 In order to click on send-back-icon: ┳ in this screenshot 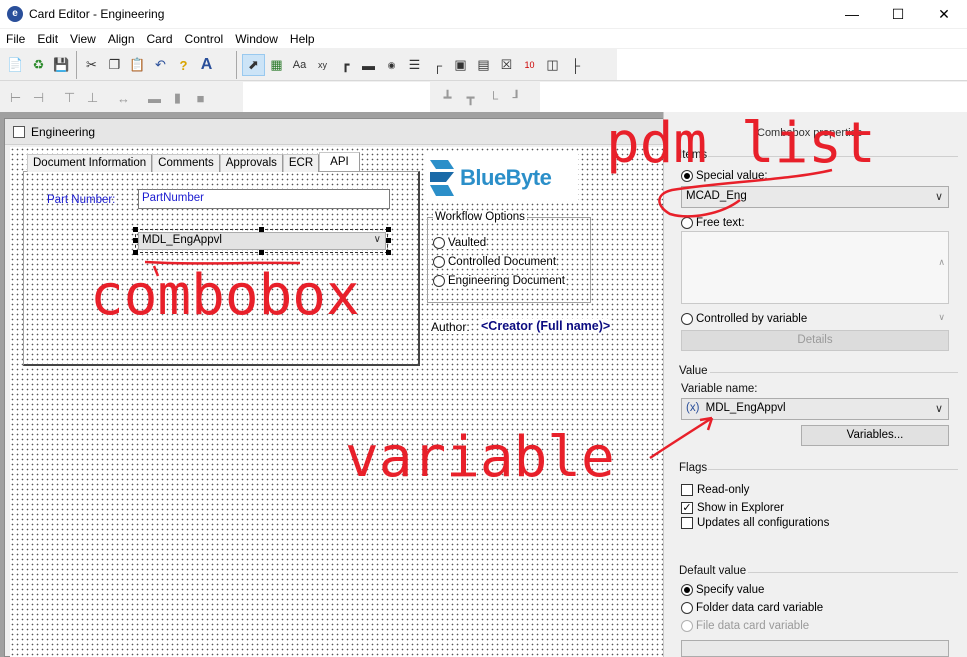, I will do `click(470, 98)`.